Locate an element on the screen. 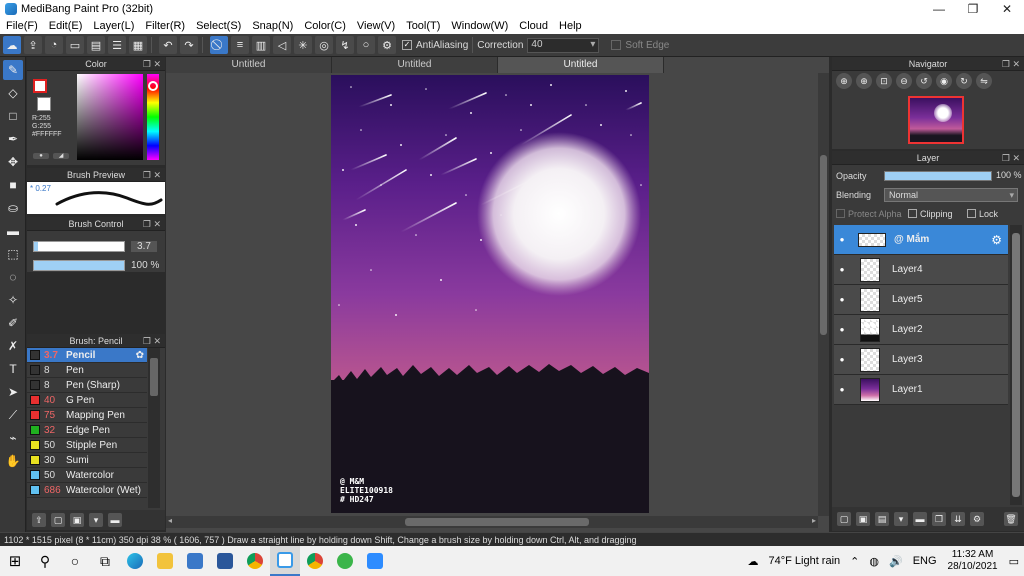 The image size is (1024, 576). layer-menu-icon: ▾ is located at coordinates (901, 519).